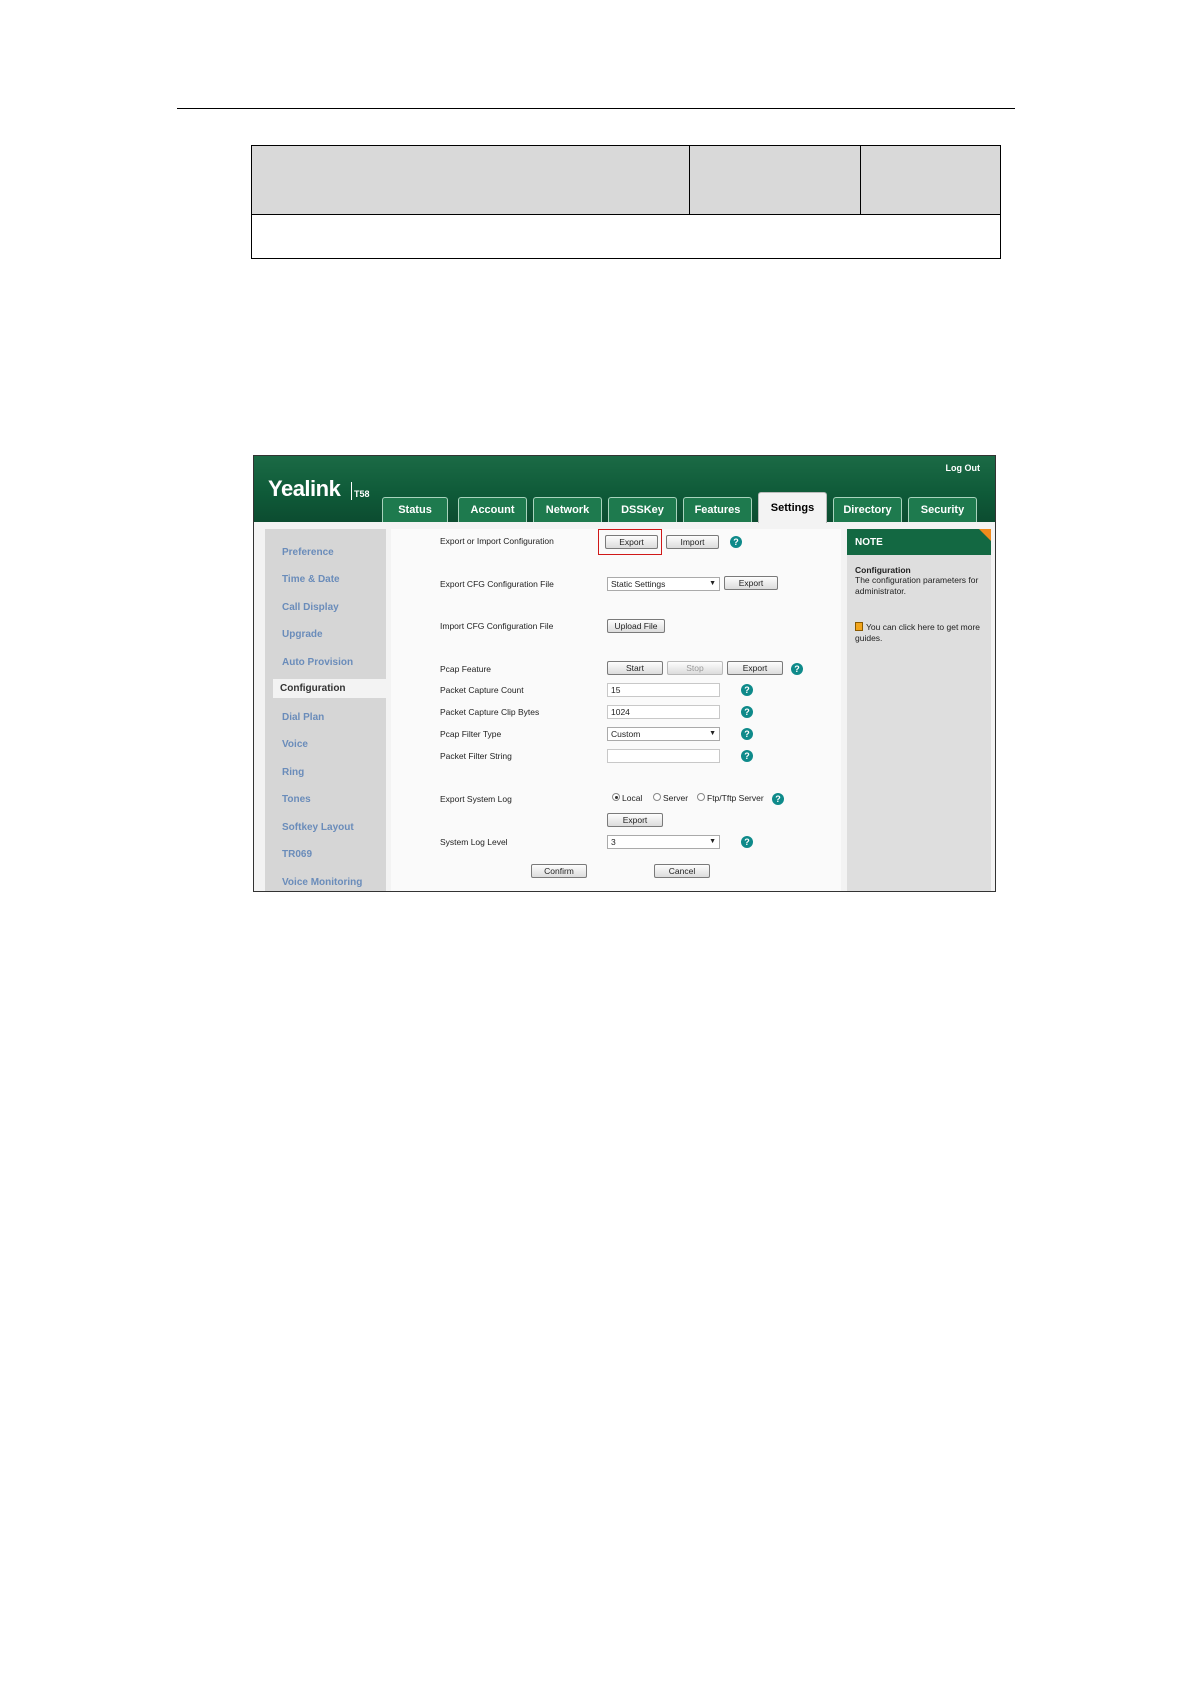  Describe the element at coordinates (351, 491) in the screenshot. I see `logo-separator` at that location.